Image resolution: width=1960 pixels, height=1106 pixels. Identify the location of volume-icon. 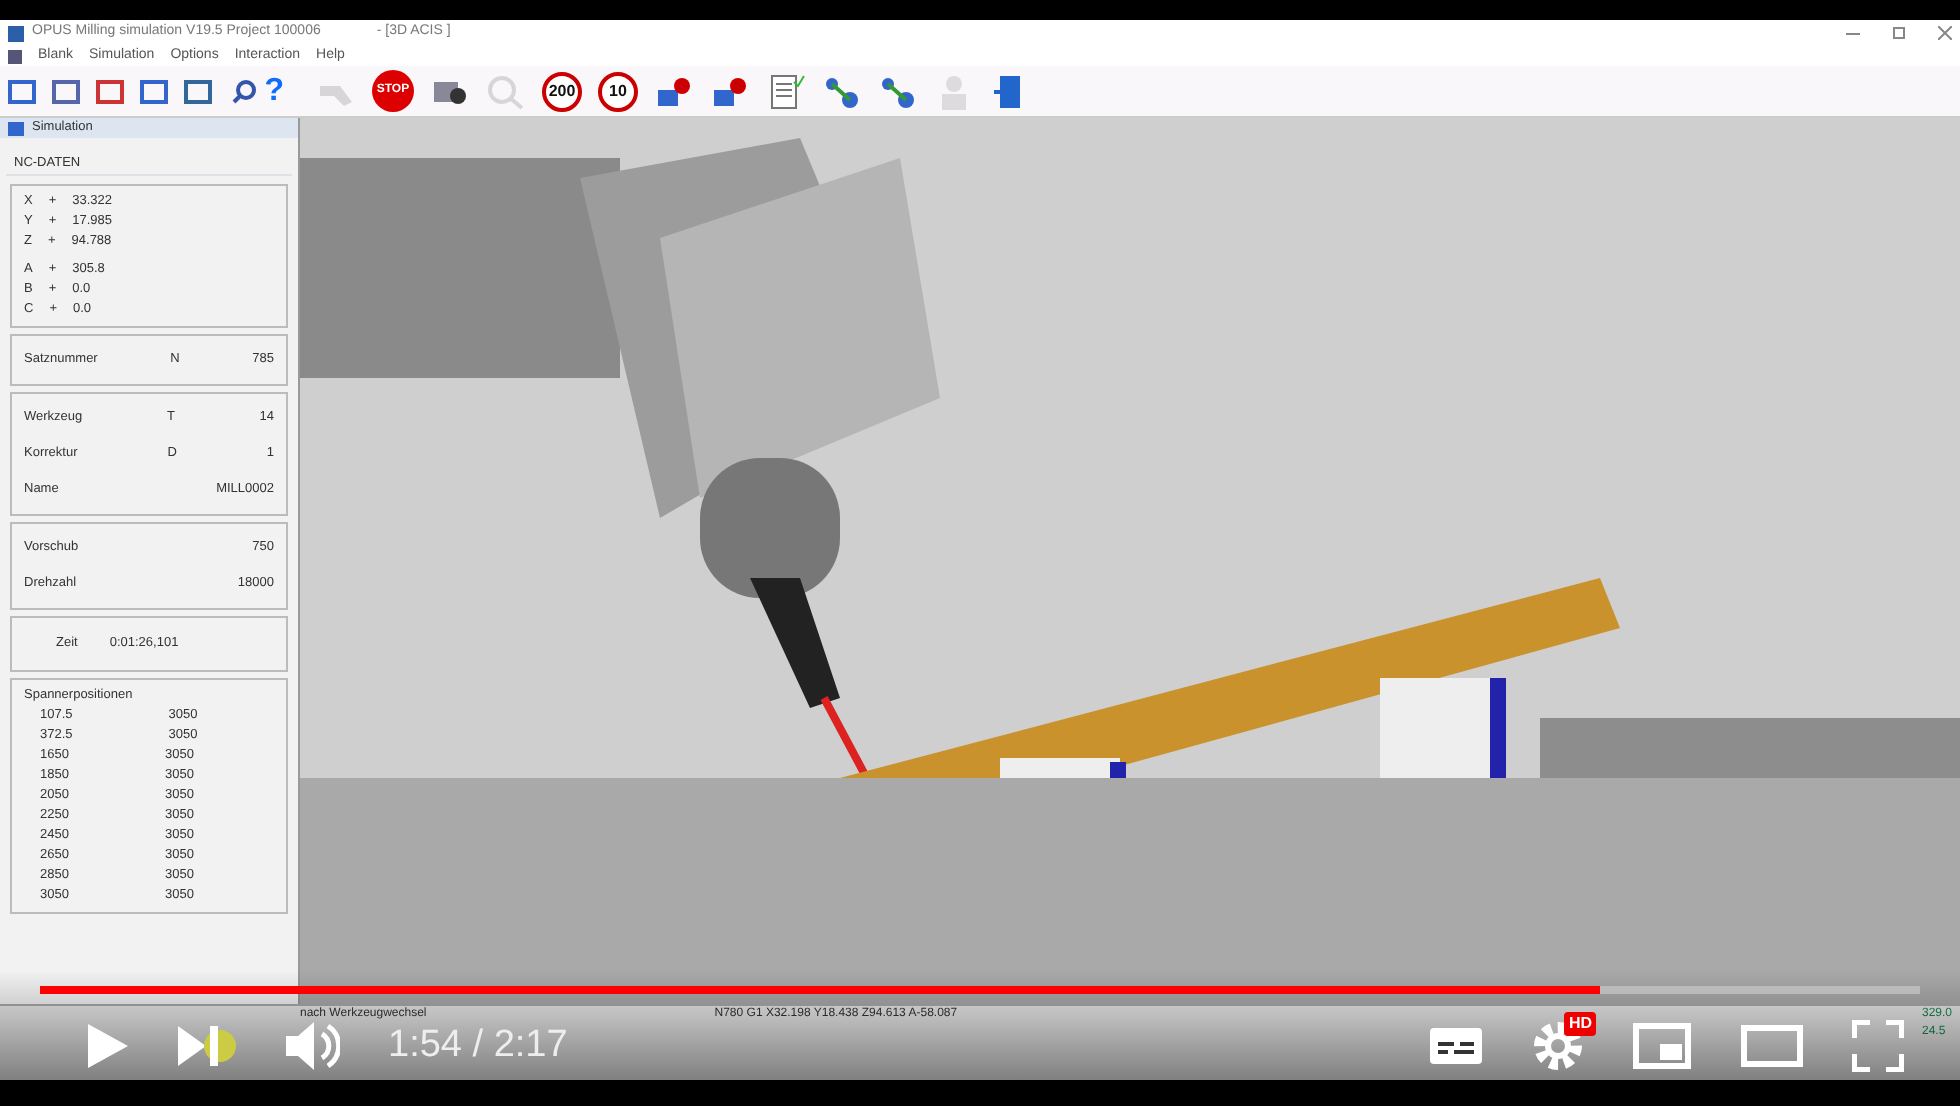
(312, 1045).